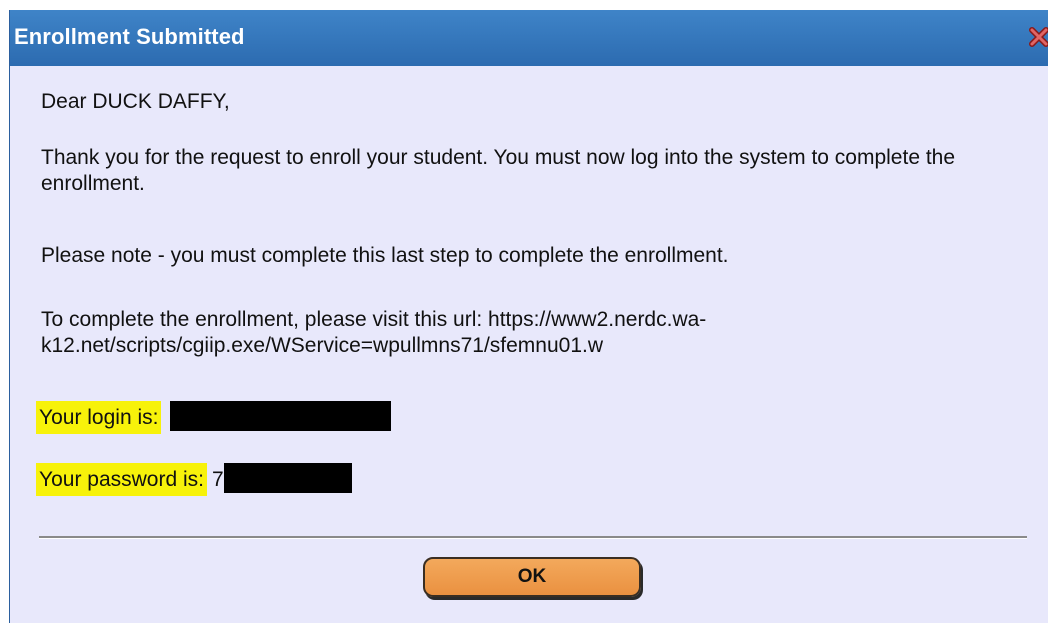  What do you see at coordinates (217, 479) in the screenshot?
I see `password-visible-prefix: 7` at bounding box center [217, 479].